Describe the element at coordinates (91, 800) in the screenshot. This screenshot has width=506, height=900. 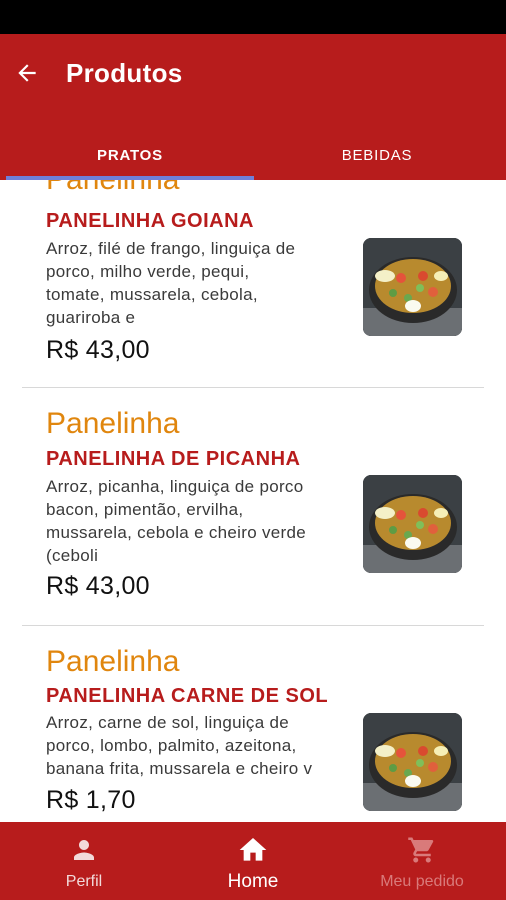
I see `product-price: R$ 1,70` at that location.